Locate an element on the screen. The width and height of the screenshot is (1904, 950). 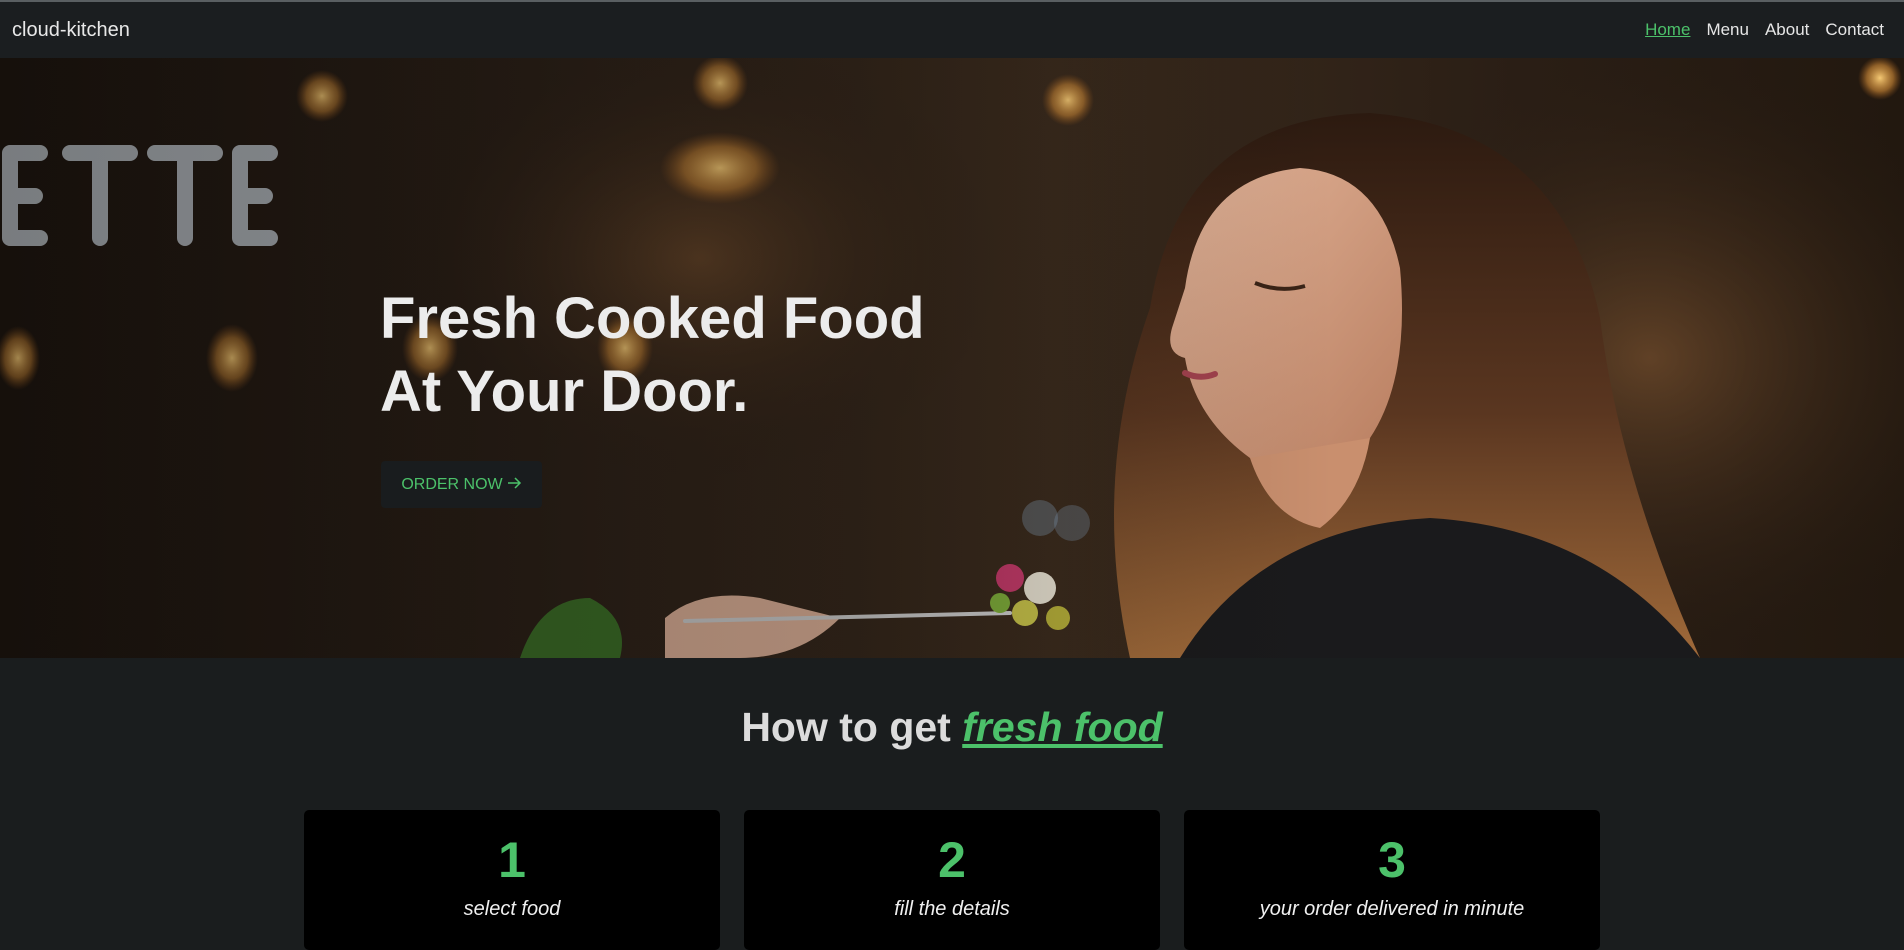
hero-title: Fresh Cooked Food At Your Door. is located at coordinates (730, 355).